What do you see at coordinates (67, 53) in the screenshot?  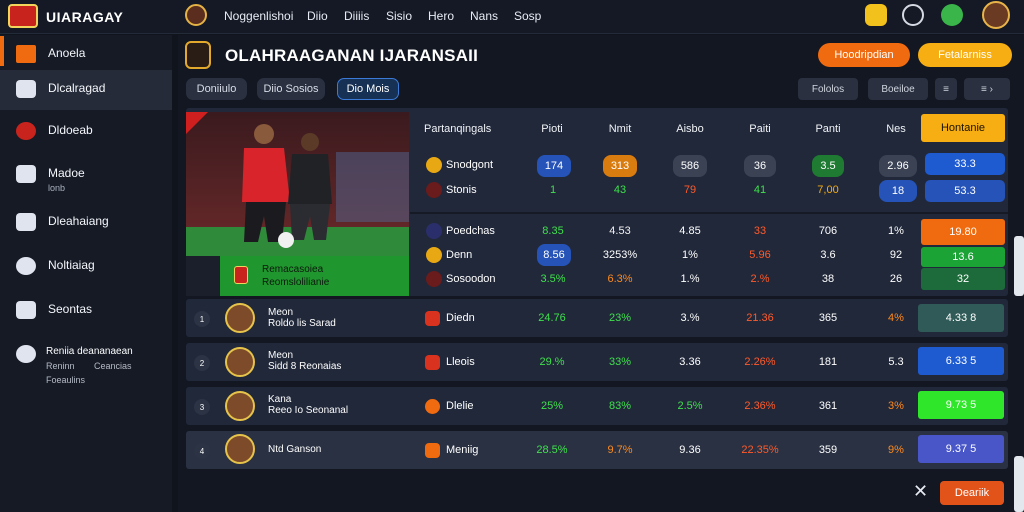 I see `sidebar-label: Anoela` at bounding box center [67, 53].